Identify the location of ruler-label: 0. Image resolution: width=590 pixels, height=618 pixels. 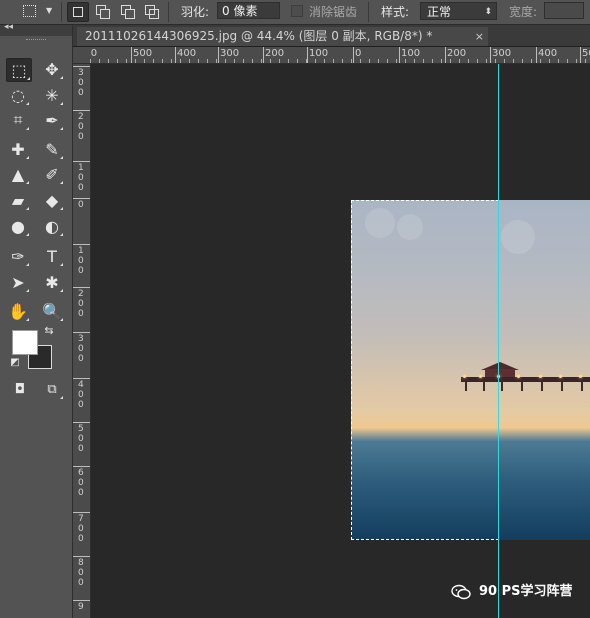
(358, 53).